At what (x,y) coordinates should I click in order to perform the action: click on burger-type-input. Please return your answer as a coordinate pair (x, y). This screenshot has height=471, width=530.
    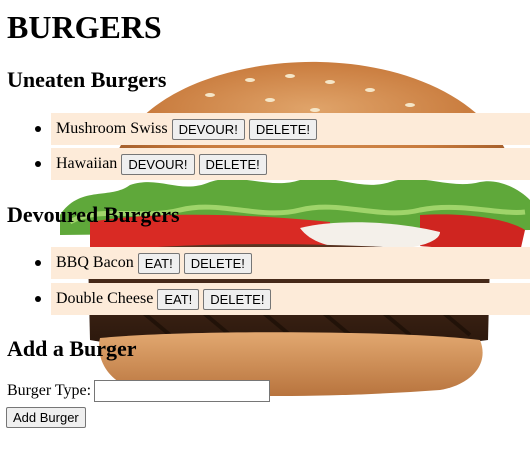
    Looking at the image, I should click on (182, 391).